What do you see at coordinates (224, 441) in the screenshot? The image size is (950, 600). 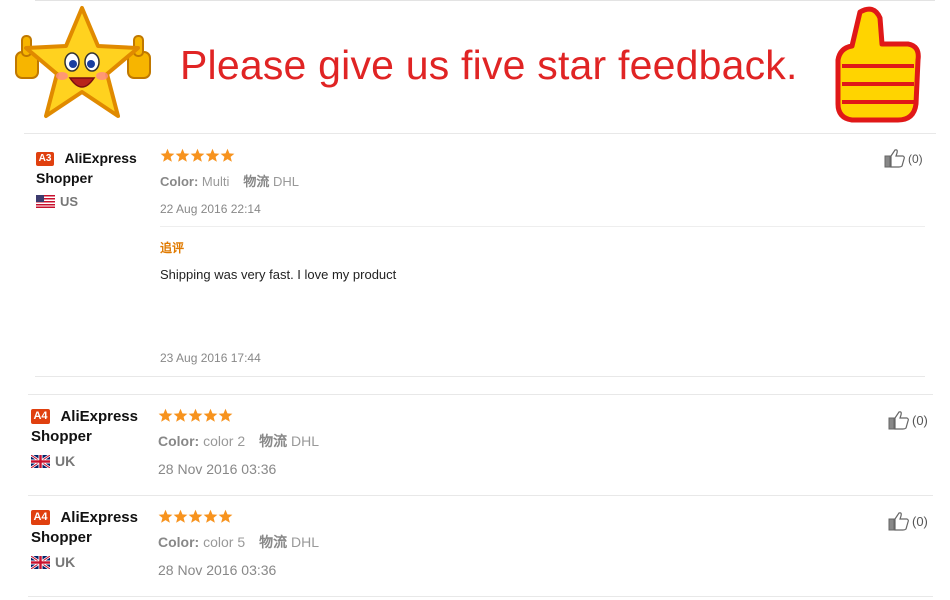 I see `color-value: color 2` at bounding box center [224, 441].